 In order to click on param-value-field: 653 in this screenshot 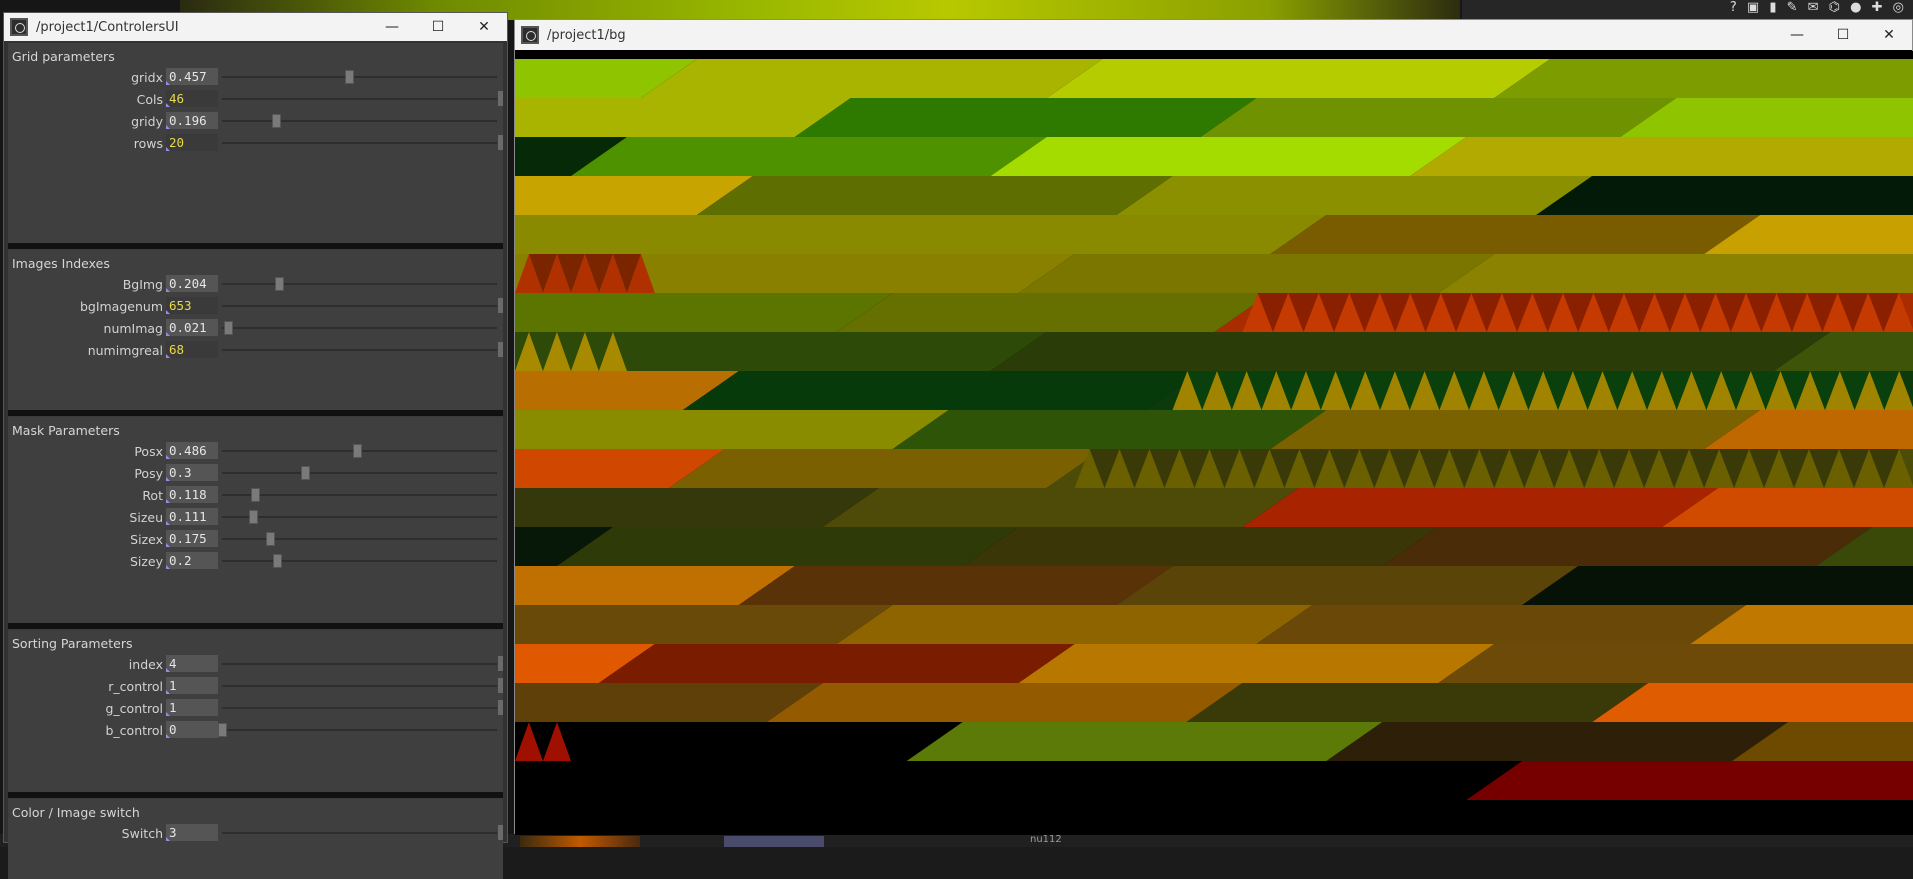, I will do `click(192, 305)`.